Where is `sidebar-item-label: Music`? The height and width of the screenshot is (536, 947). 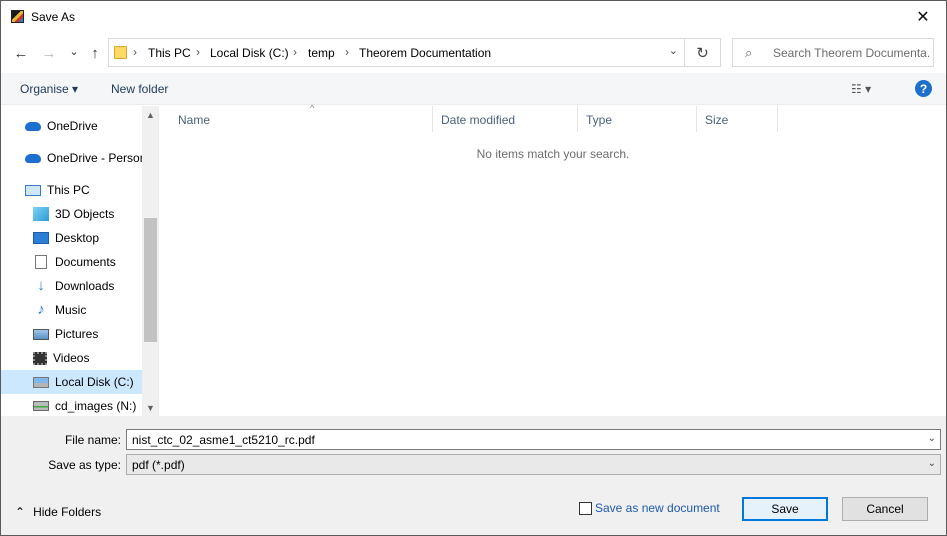
sidebar-item-label: Music is located at coordinates (71, 310).